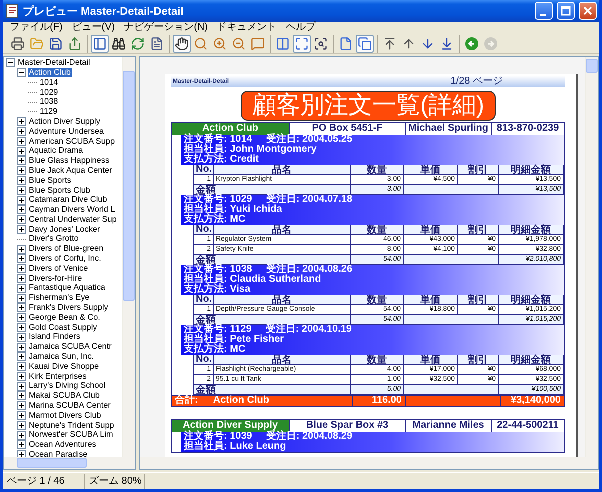 The height and width of the screenshot is (492, 602). I want to click on tree-item: Fisherman's Eye, so click(59, 298).